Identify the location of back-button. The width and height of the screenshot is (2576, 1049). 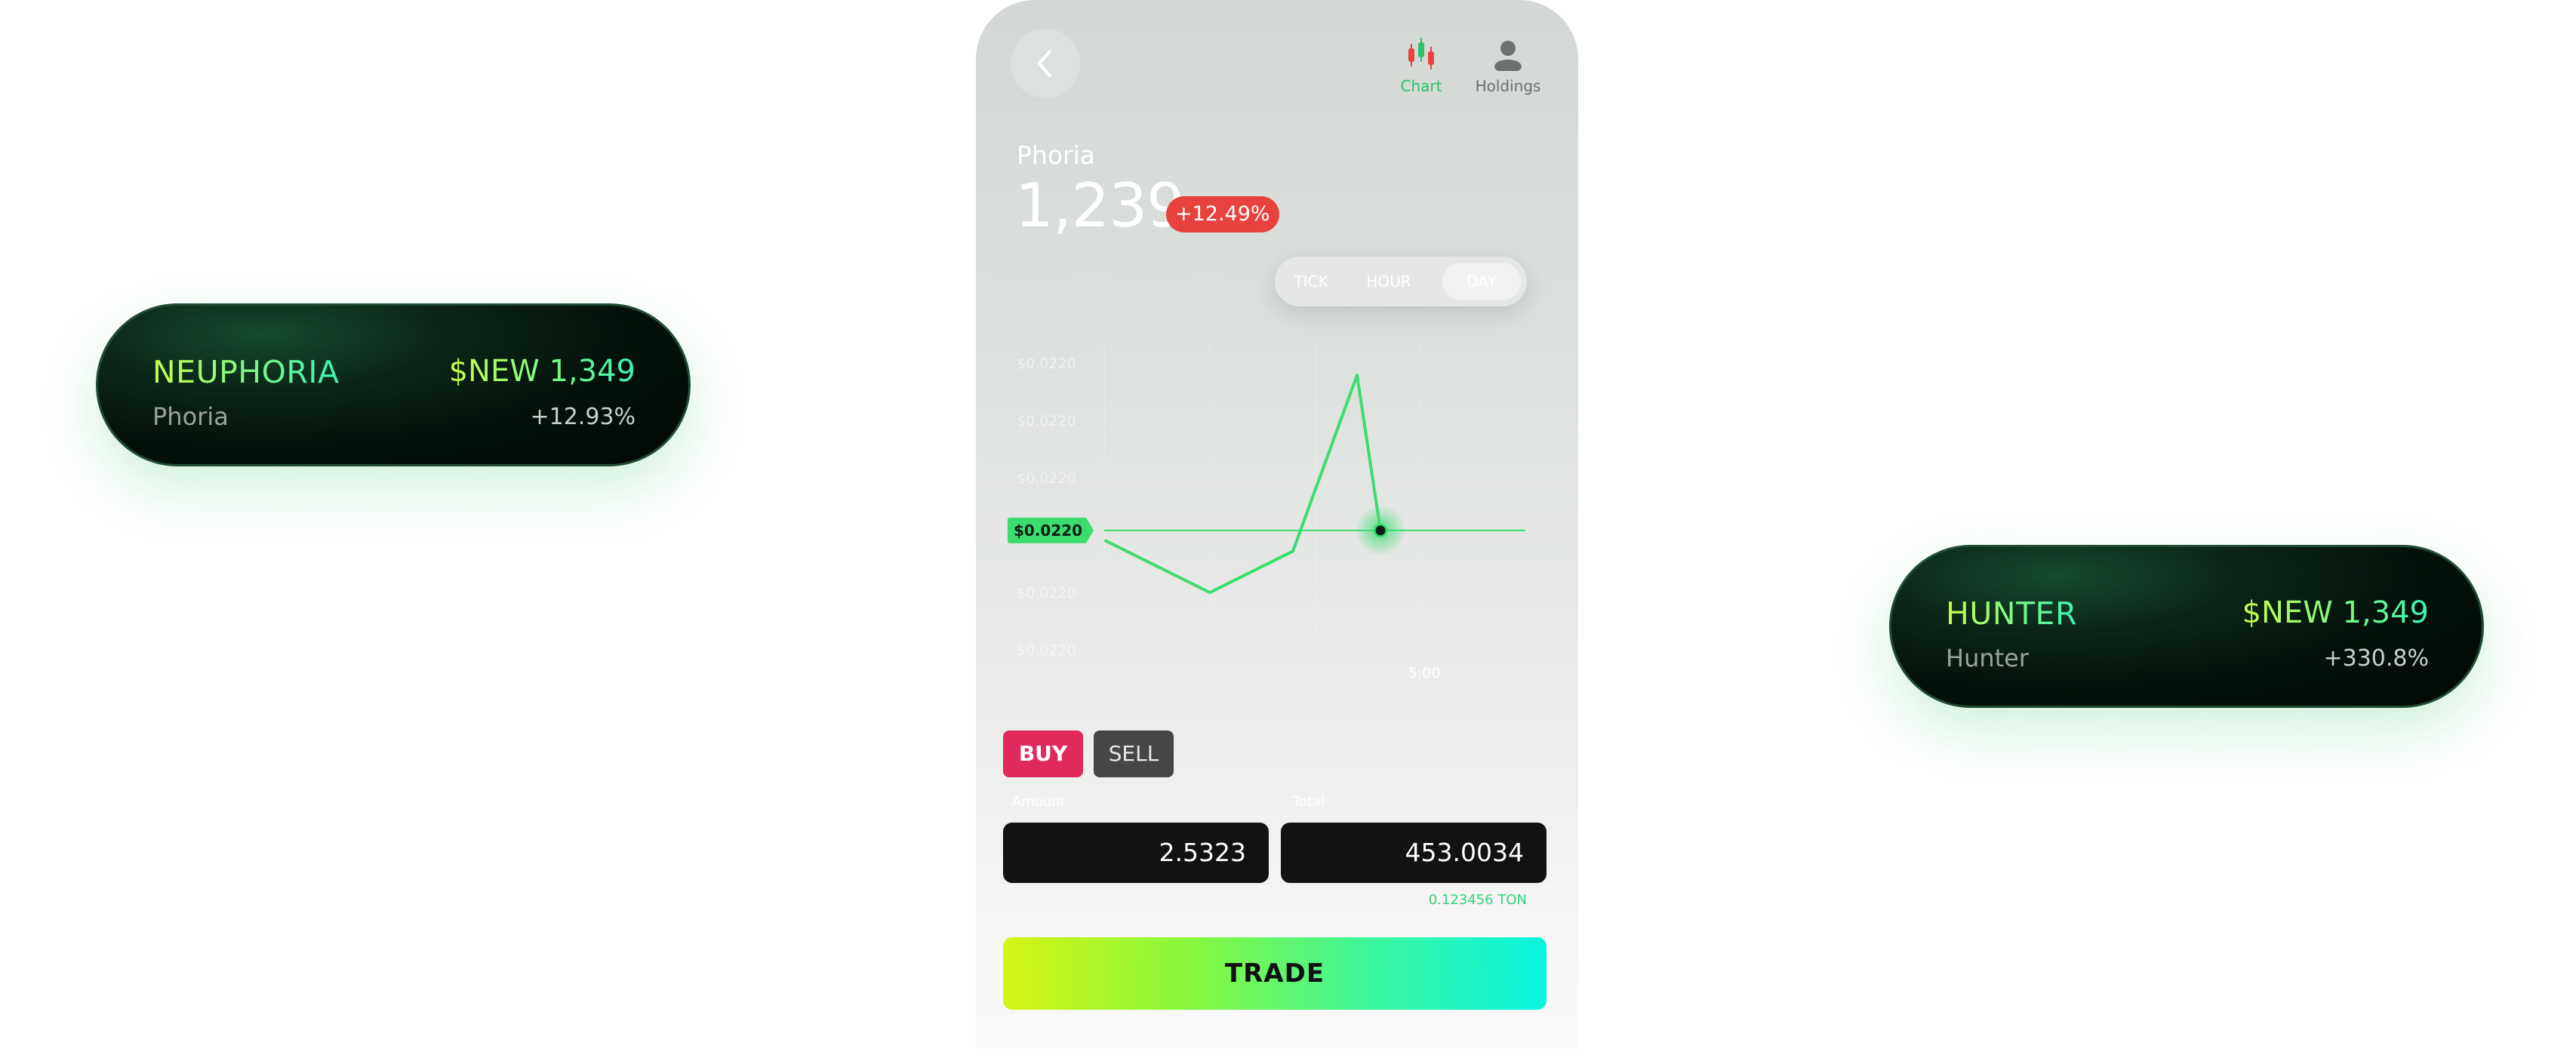
(1045, 63).